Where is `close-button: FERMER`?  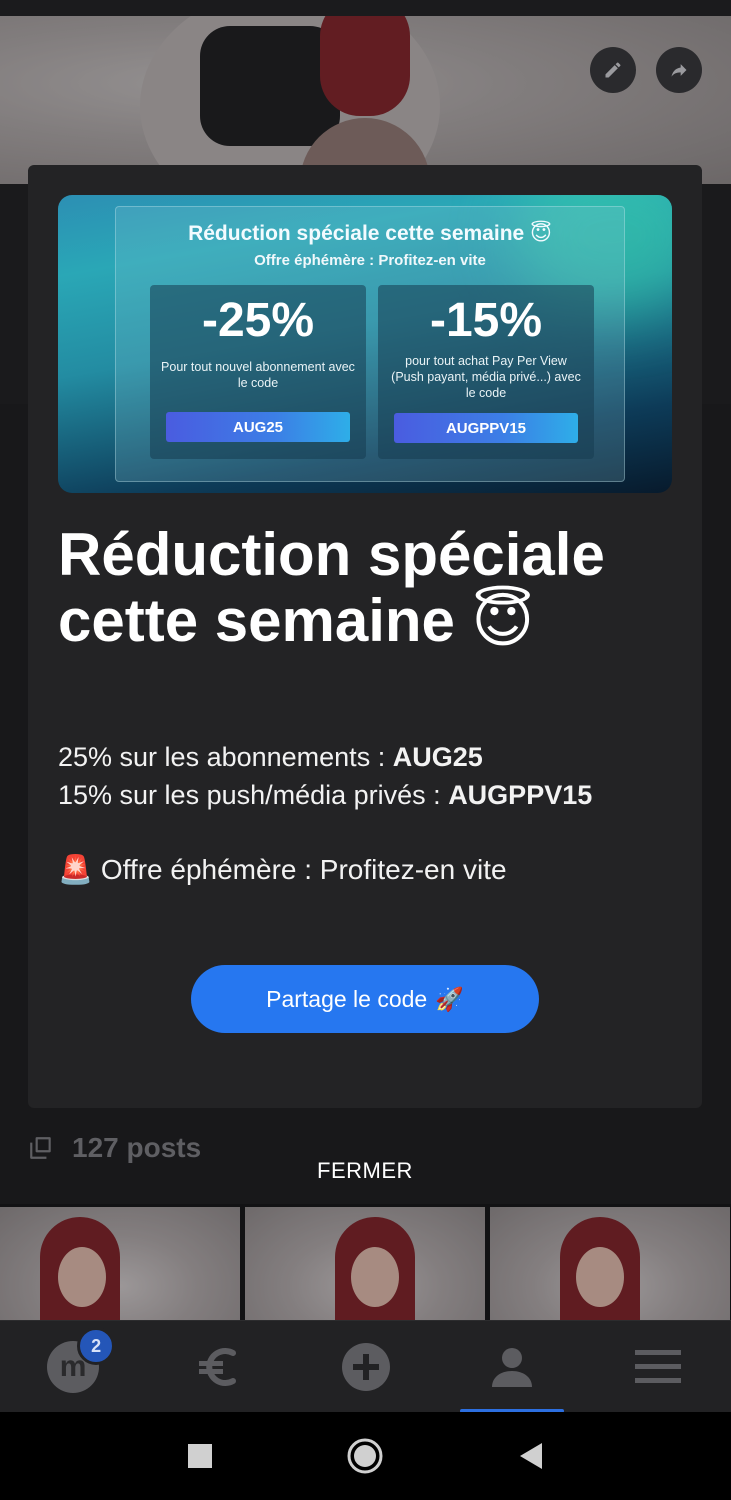
close-button: FERMER is located at coordinates (365, 1171).